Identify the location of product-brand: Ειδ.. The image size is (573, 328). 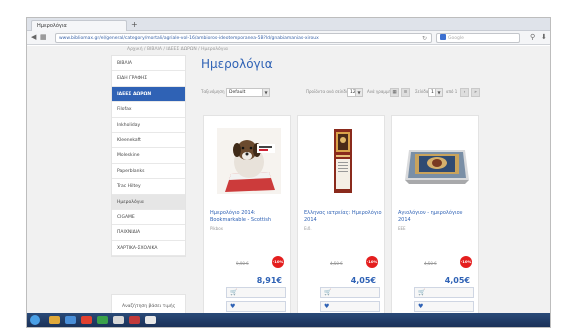
(308, 228).